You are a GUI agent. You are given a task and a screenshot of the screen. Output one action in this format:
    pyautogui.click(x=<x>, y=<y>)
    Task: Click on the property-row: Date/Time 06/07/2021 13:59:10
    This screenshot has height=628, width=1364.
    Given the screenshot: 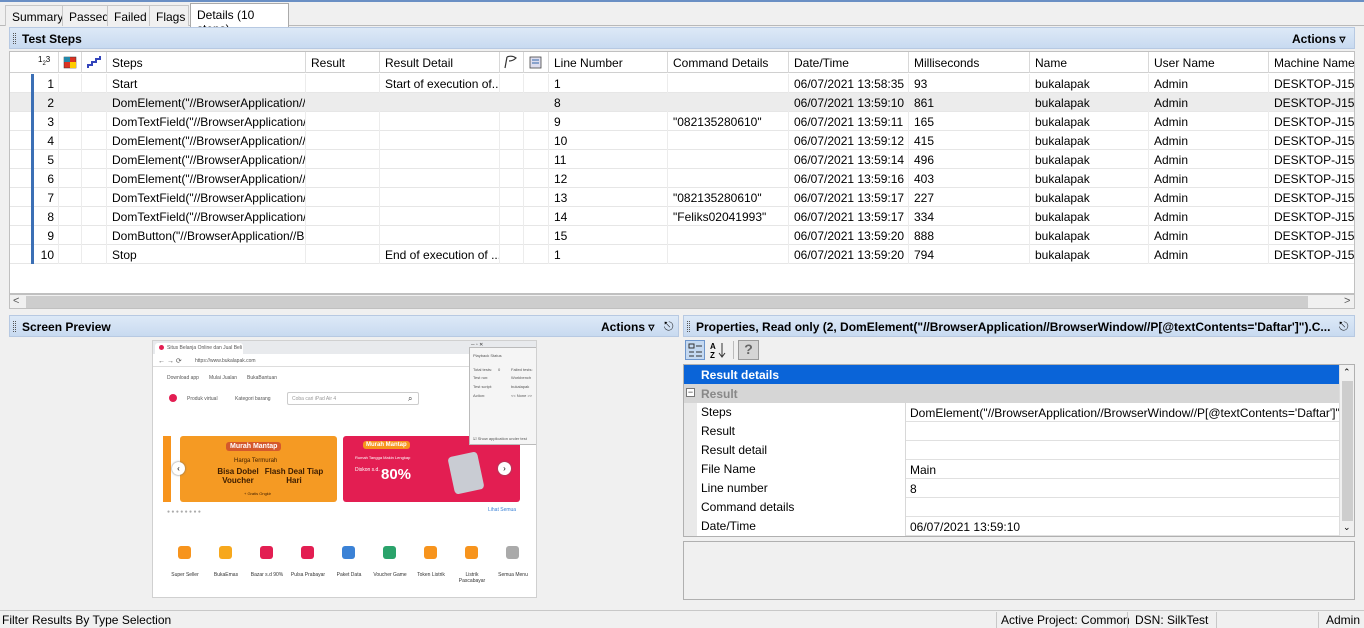 What is the action you would take?
    pyautogui.click(x=1011, y=526)
    